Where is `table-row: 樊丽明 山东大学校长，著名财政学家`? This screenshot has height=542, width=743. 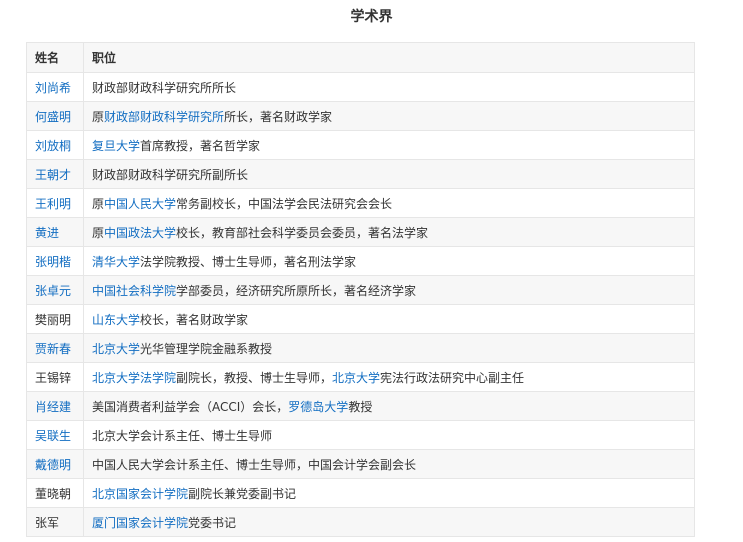 table-row: 樊丽明 山东大学校长，著名财政学家 is located at coordinates (360, 319).